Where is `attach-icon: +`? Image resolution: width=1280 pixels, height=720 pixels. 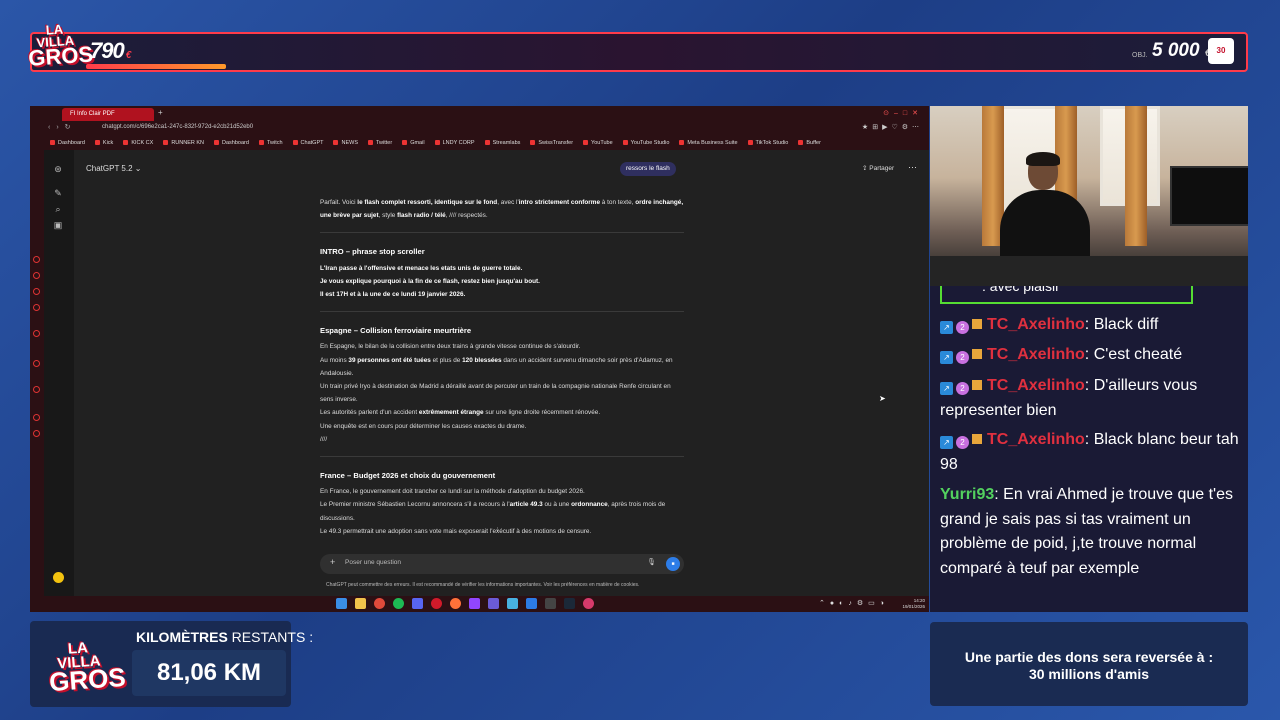
attach-icon: + is located at coordinates (332, 562).